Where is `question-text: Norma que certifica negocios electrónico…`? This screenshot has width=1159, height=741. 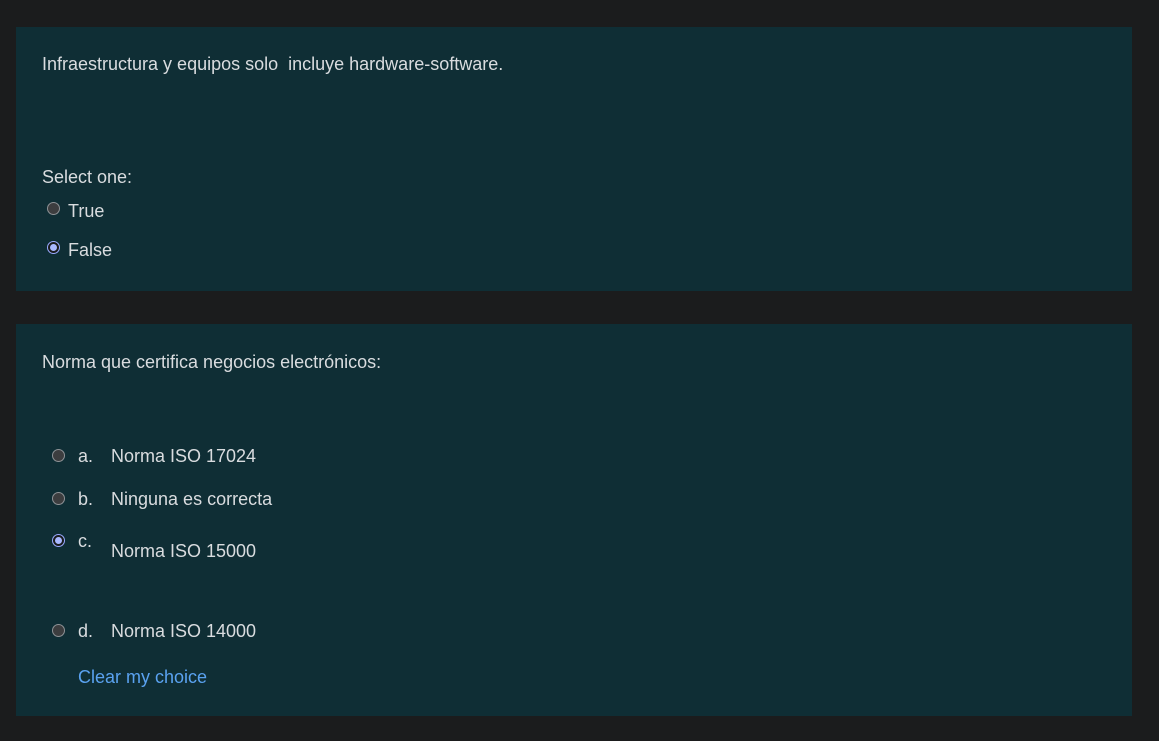 question-text: Norma que certifica negocios electrónico… is located at coordinates (212, 362).